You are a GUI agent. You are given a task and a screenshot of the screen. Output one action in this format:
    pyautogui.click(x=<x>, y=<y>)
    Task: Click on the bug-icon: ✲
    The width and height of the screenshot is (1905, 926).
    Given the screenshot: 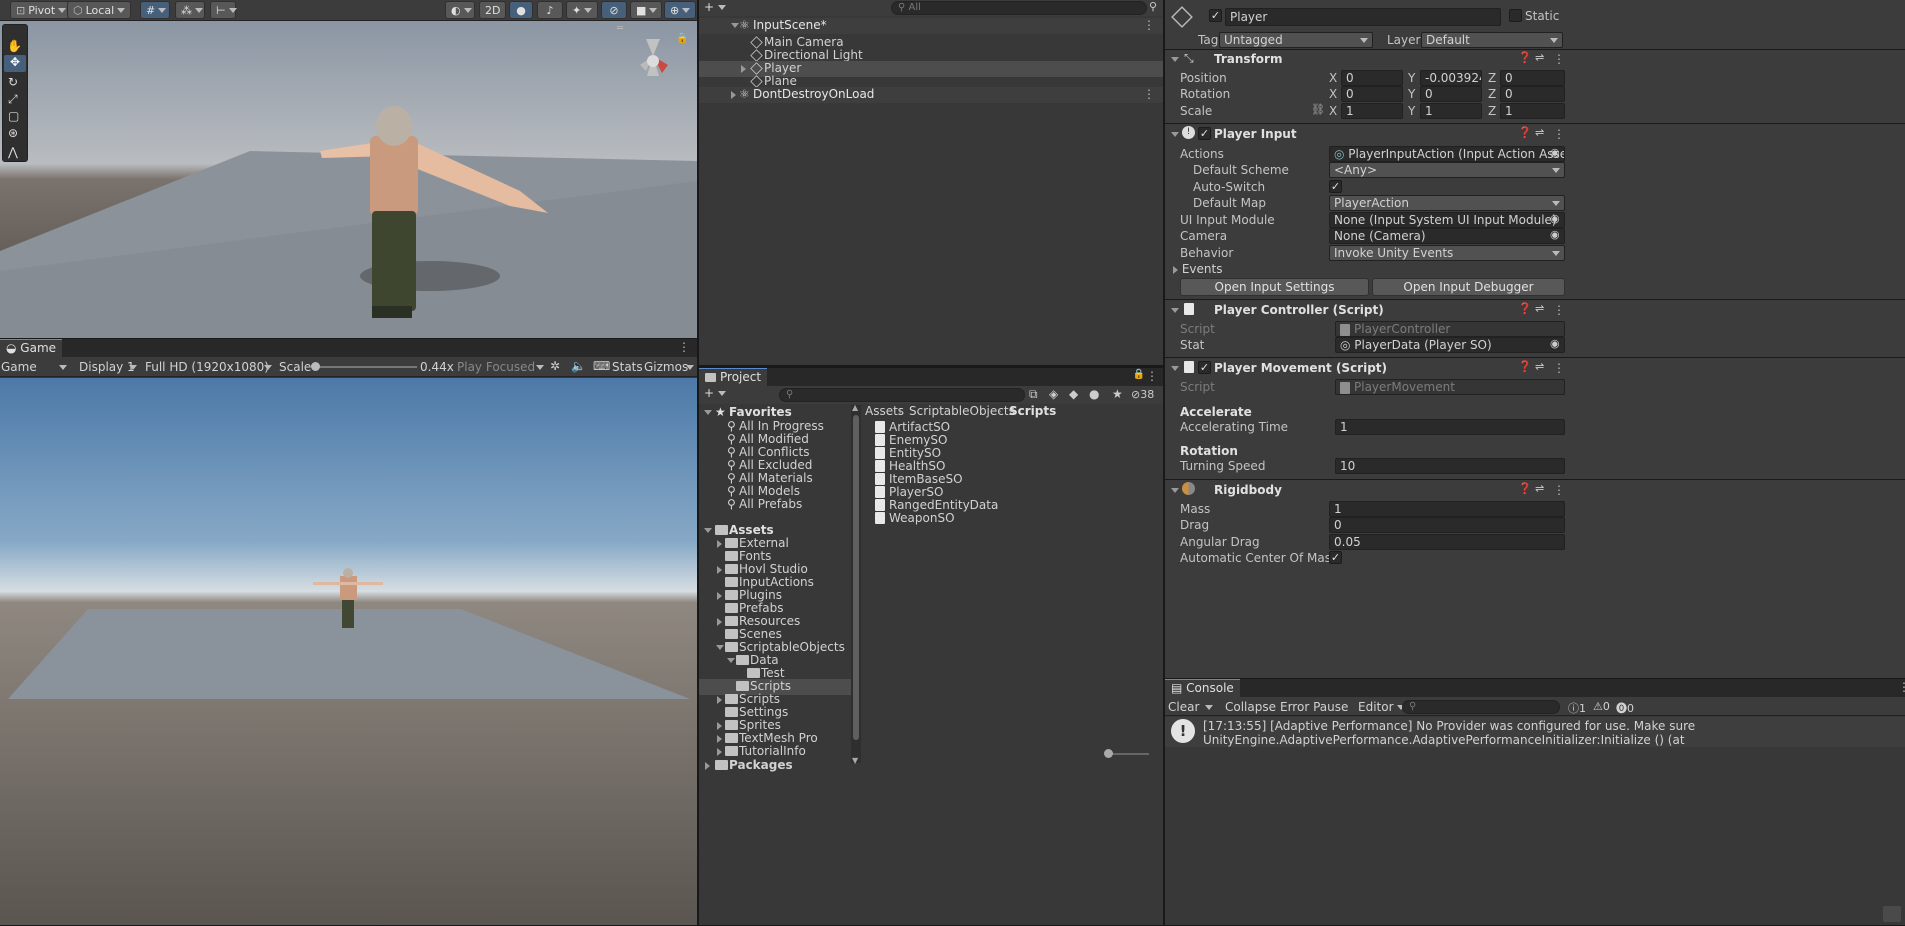 What is the action you would take?
    pyautogui.click(x=555, y=366)
    